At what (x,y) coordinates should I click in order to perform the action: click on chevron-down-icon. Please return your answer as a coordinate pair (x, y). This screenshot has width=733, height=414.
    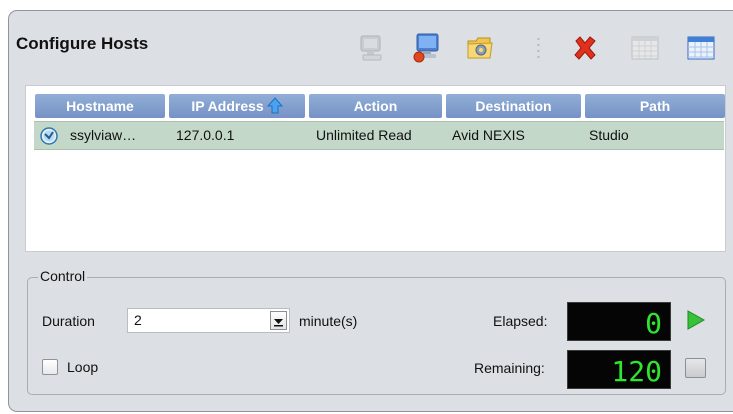
    Looking at the image, I should click on (278, 323).